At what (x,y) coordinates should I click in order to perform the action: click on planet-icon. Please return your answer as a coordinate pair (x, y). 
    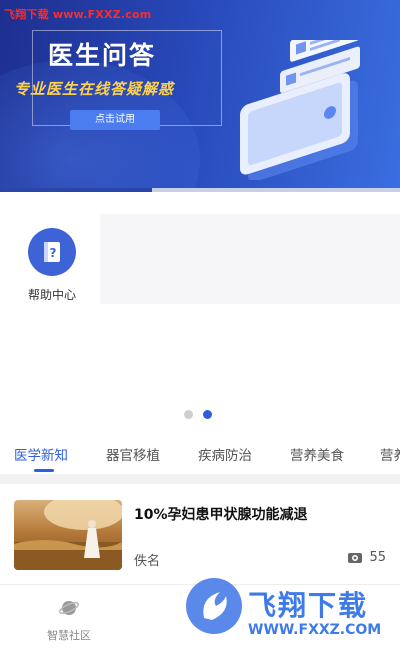
    Looking at the image, I should click on (69, 608).